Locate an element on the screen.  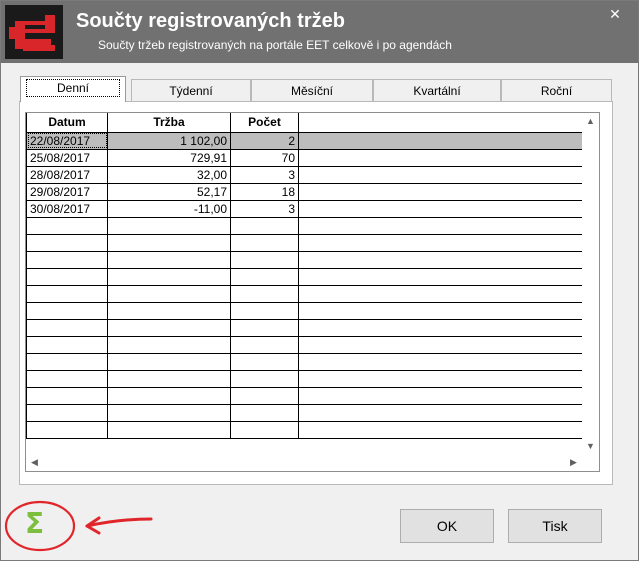
cell-pocet: 2 is located at coordinates (264, 140).